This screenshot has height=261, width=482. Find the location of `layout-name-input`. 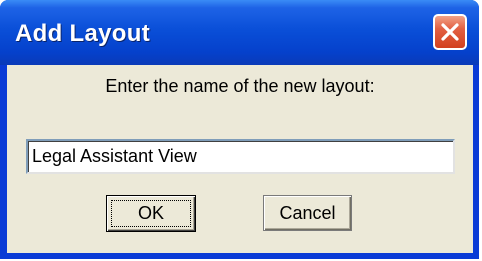

layout-name-input is located at coordinates (240, 156).